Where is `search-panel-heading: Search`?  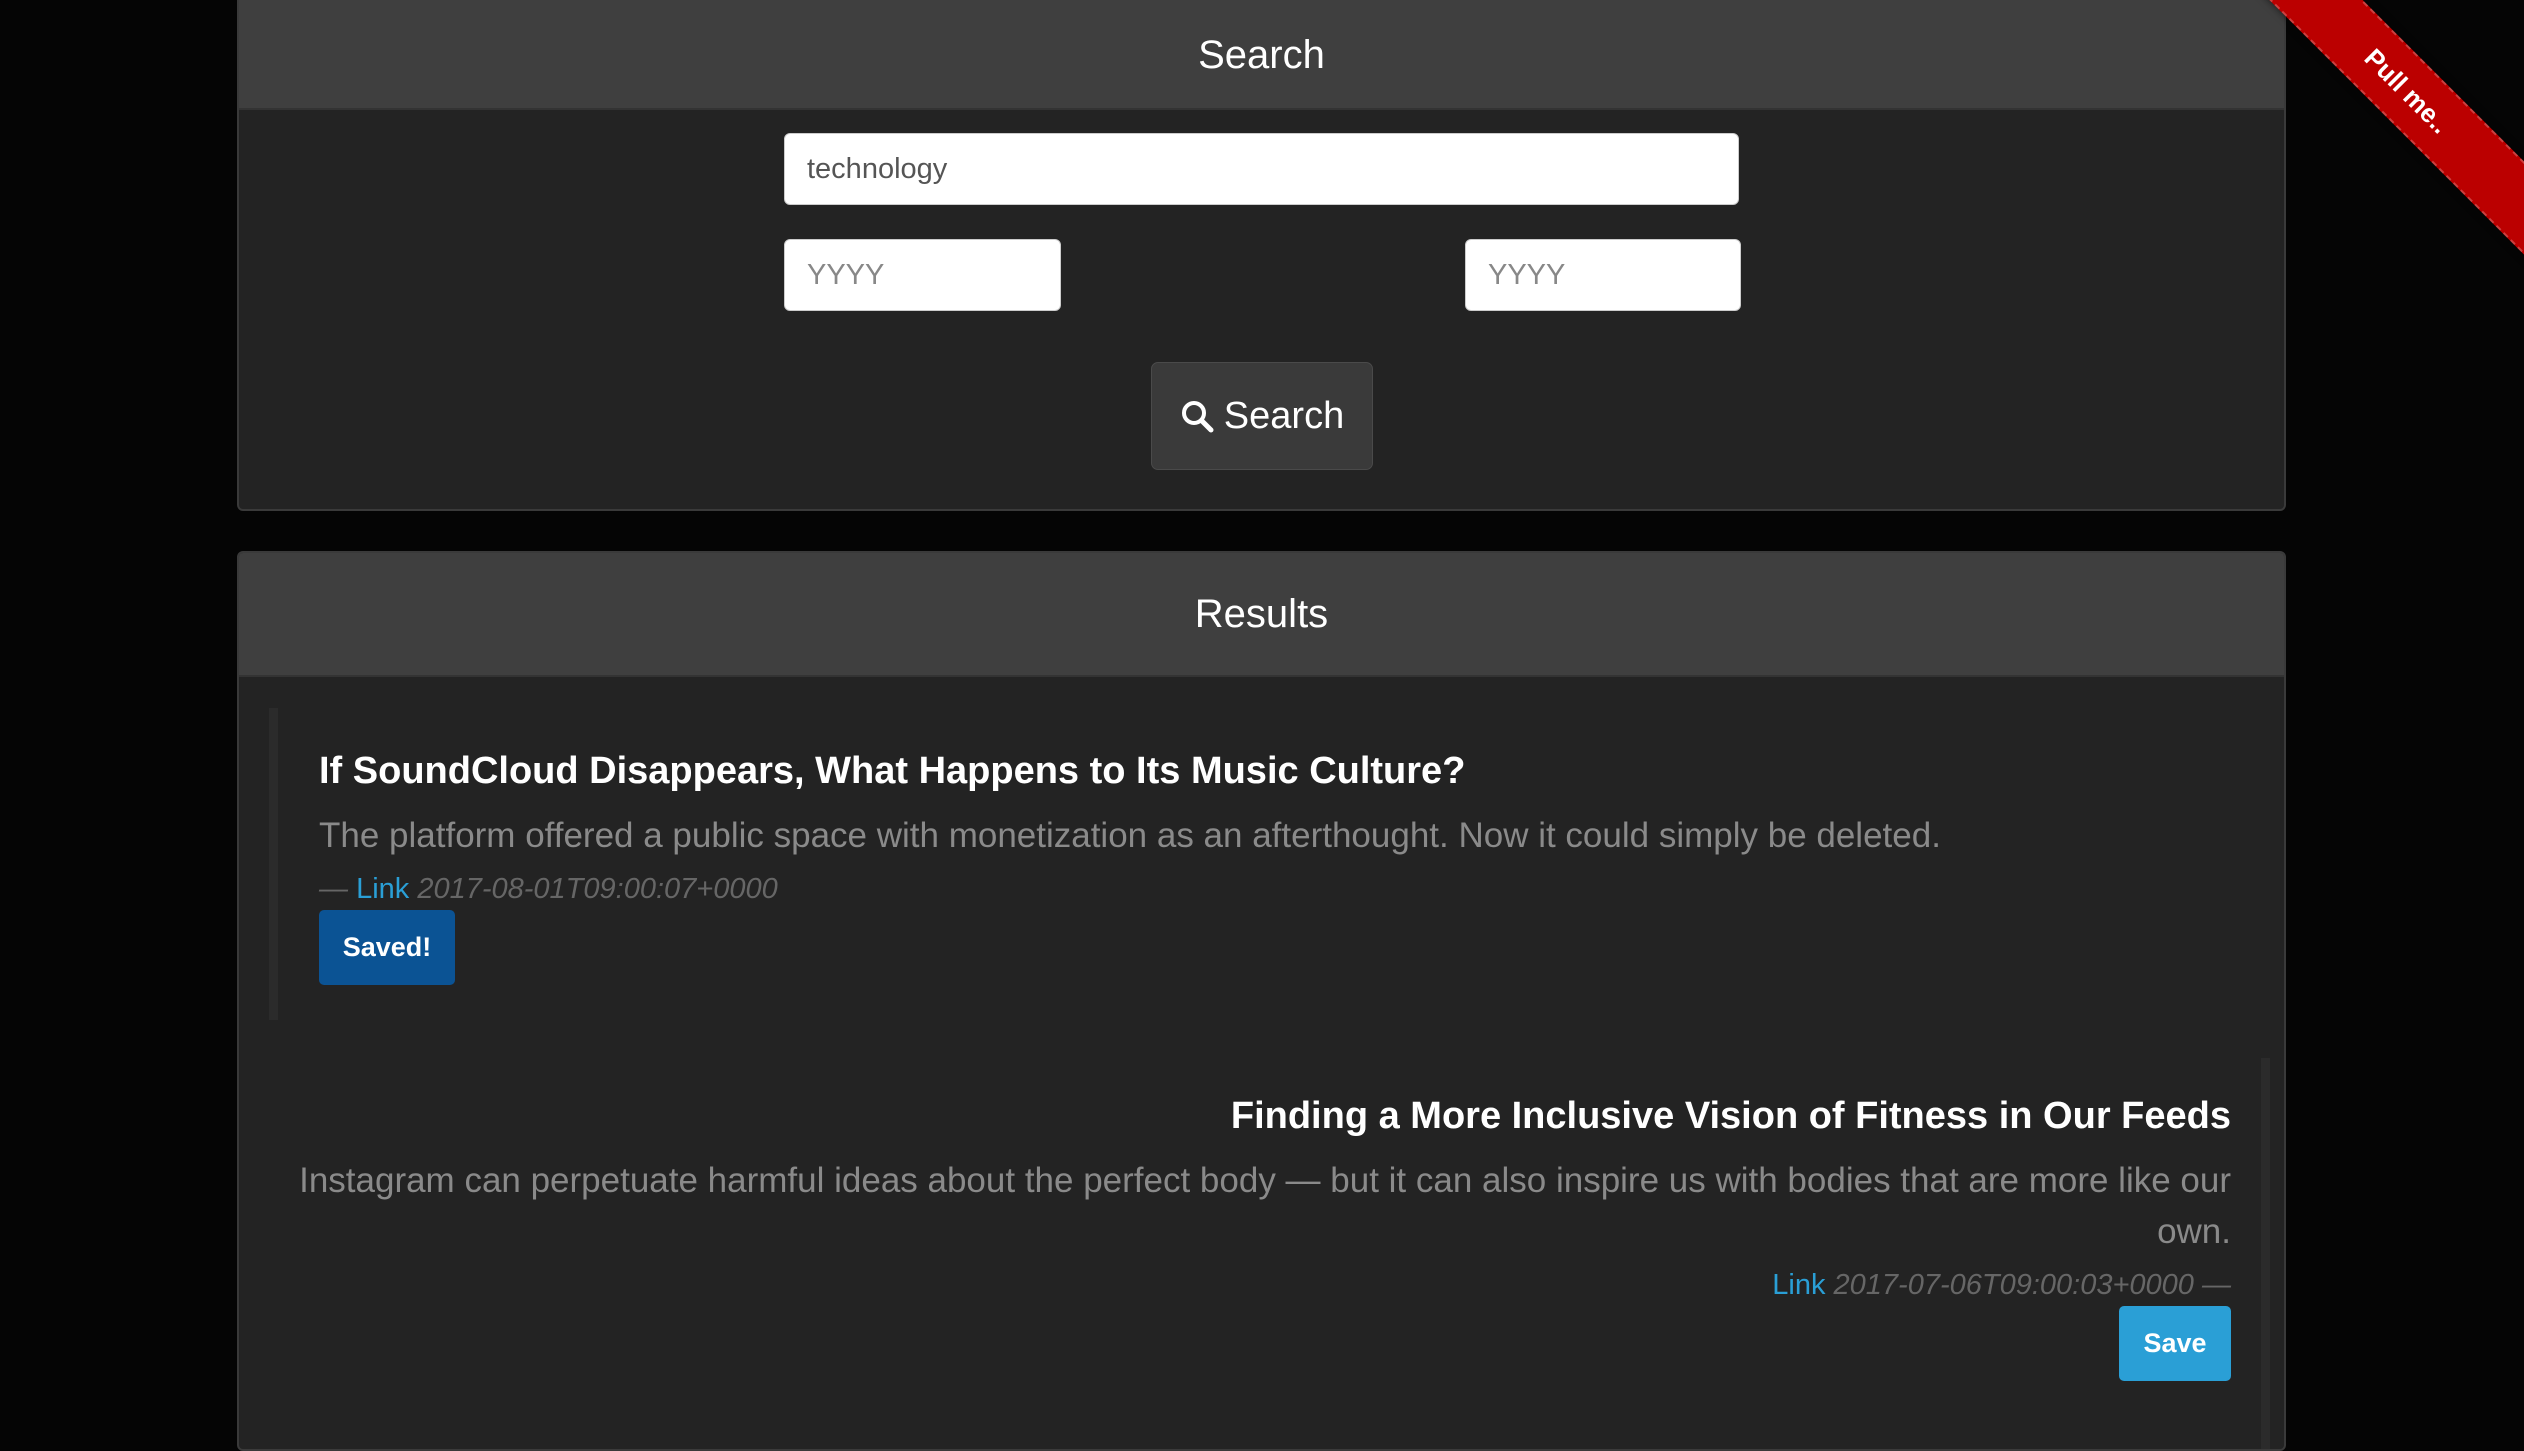 search-panel-heading: Search is located at coordinates (1261, 55).